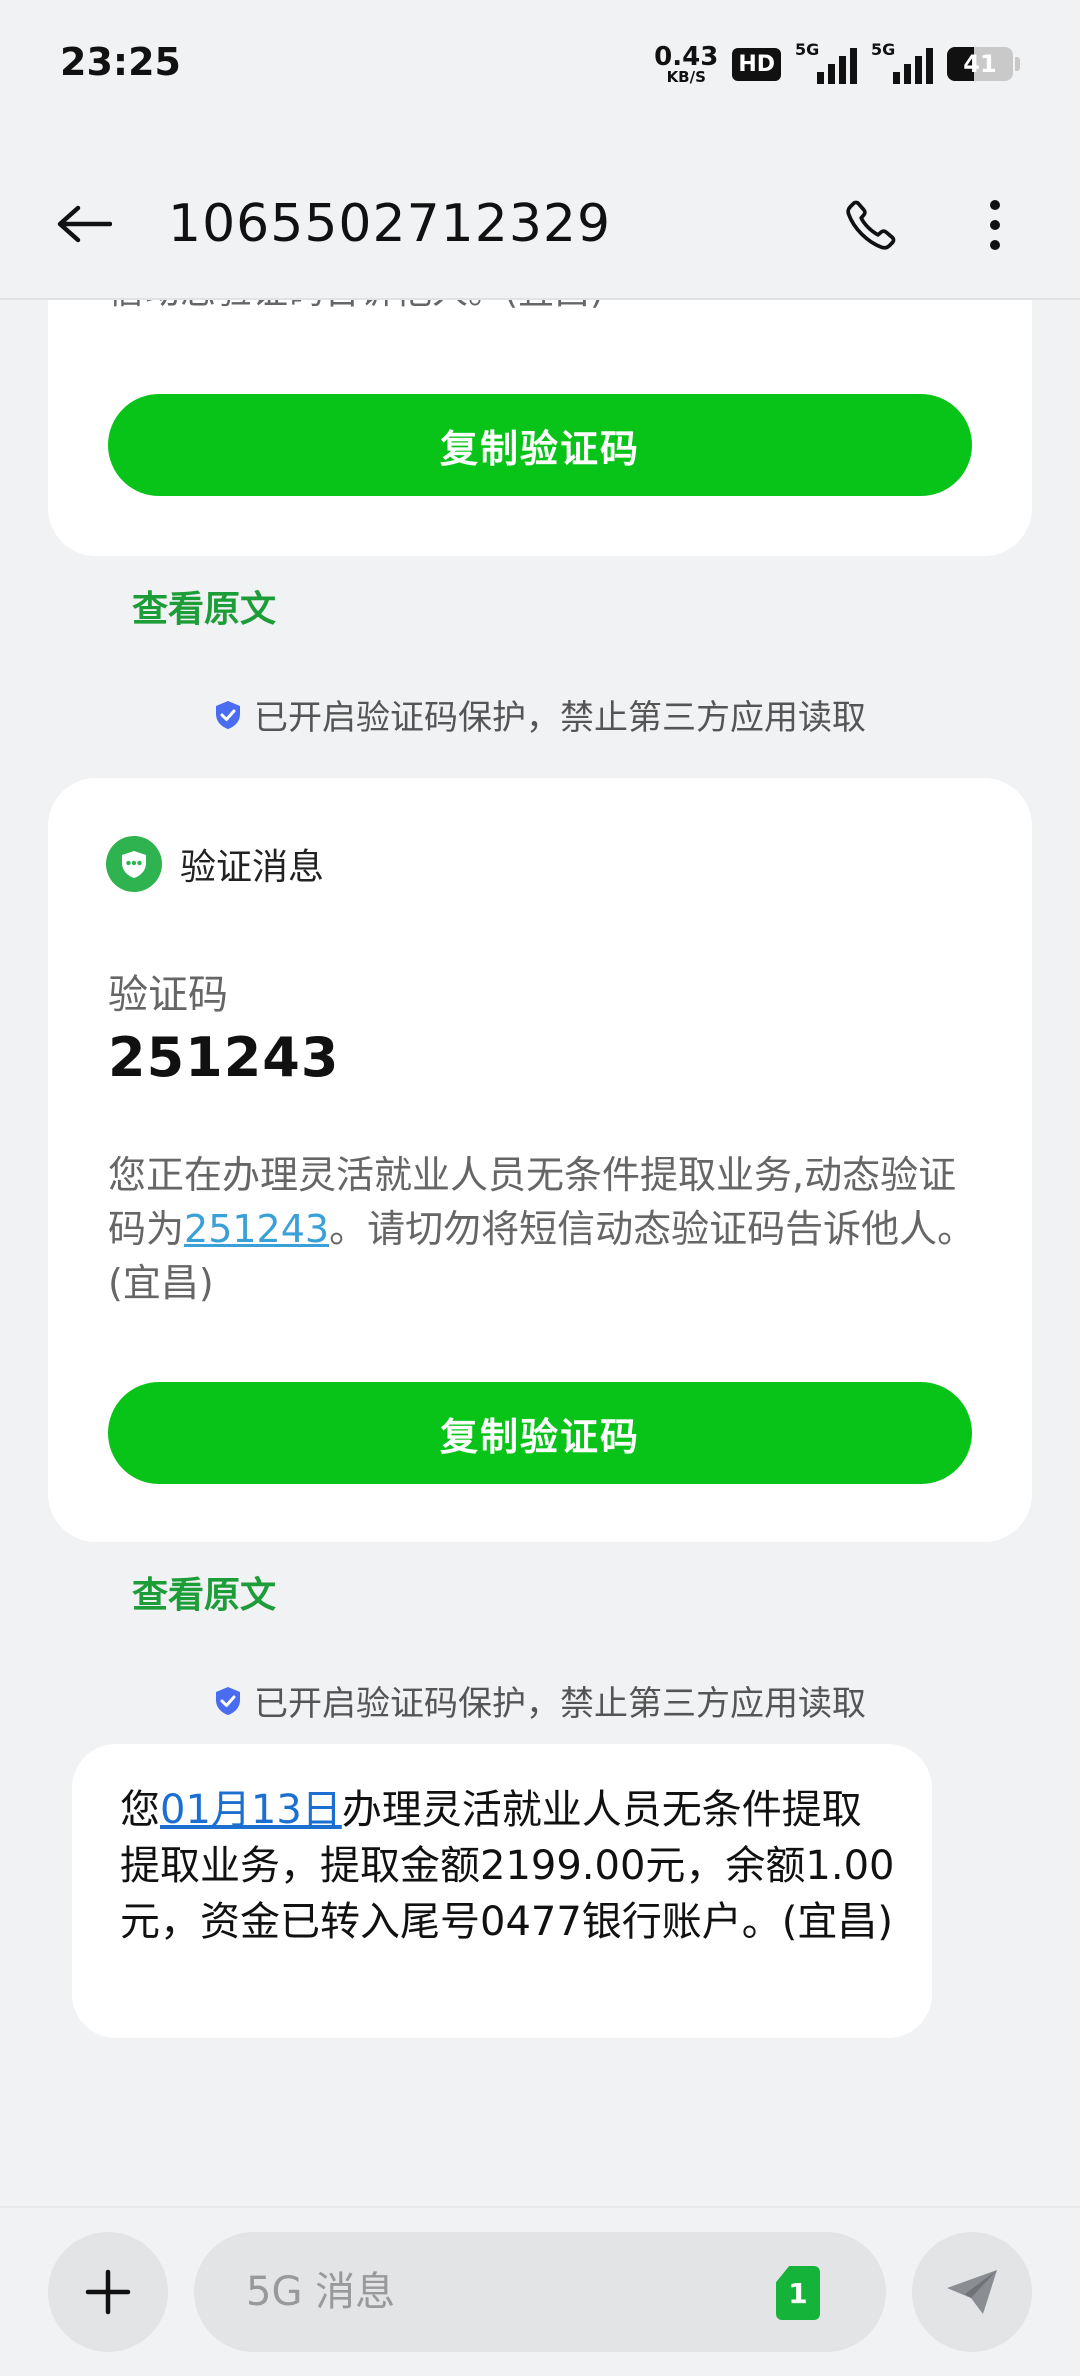  I want to click on network-speed-unit: KB/S, so click(686, 76).